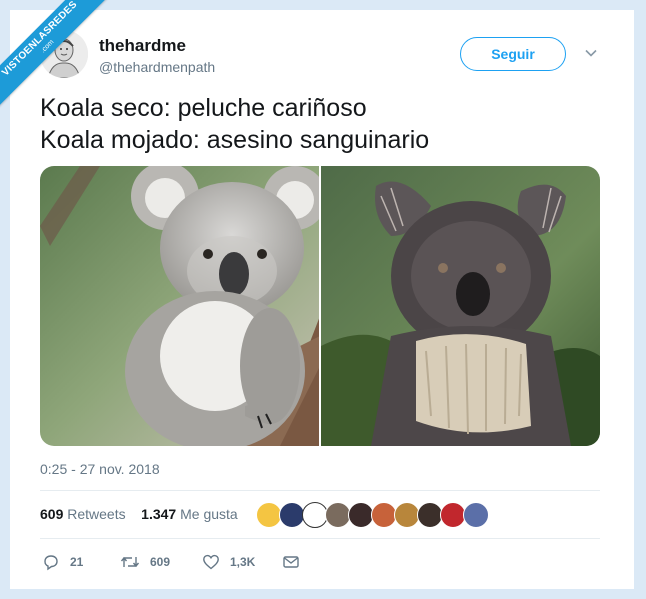 The height and width of the screenshot is (599, 646). Describe the element at coordinates (145, 562) in the screenshot. I see `retweet-button: 609` at that location.